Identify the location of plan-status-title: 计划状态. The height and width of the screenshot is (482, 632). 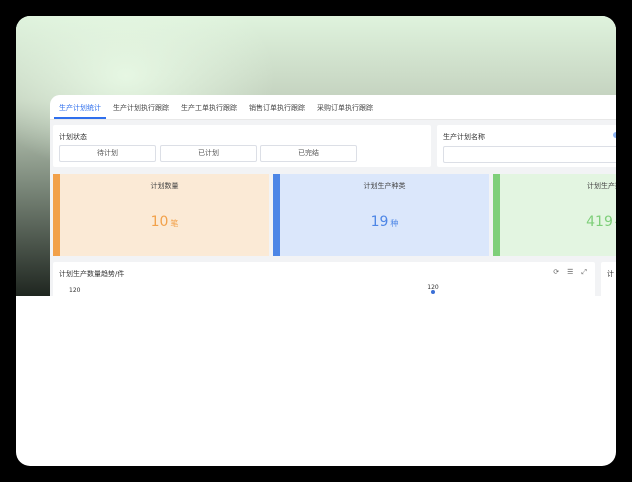
(73, 137).